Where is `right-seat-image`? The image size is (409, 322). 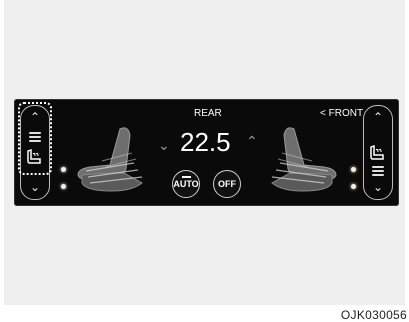 right-seat-image is located at coordinates (304, 159).